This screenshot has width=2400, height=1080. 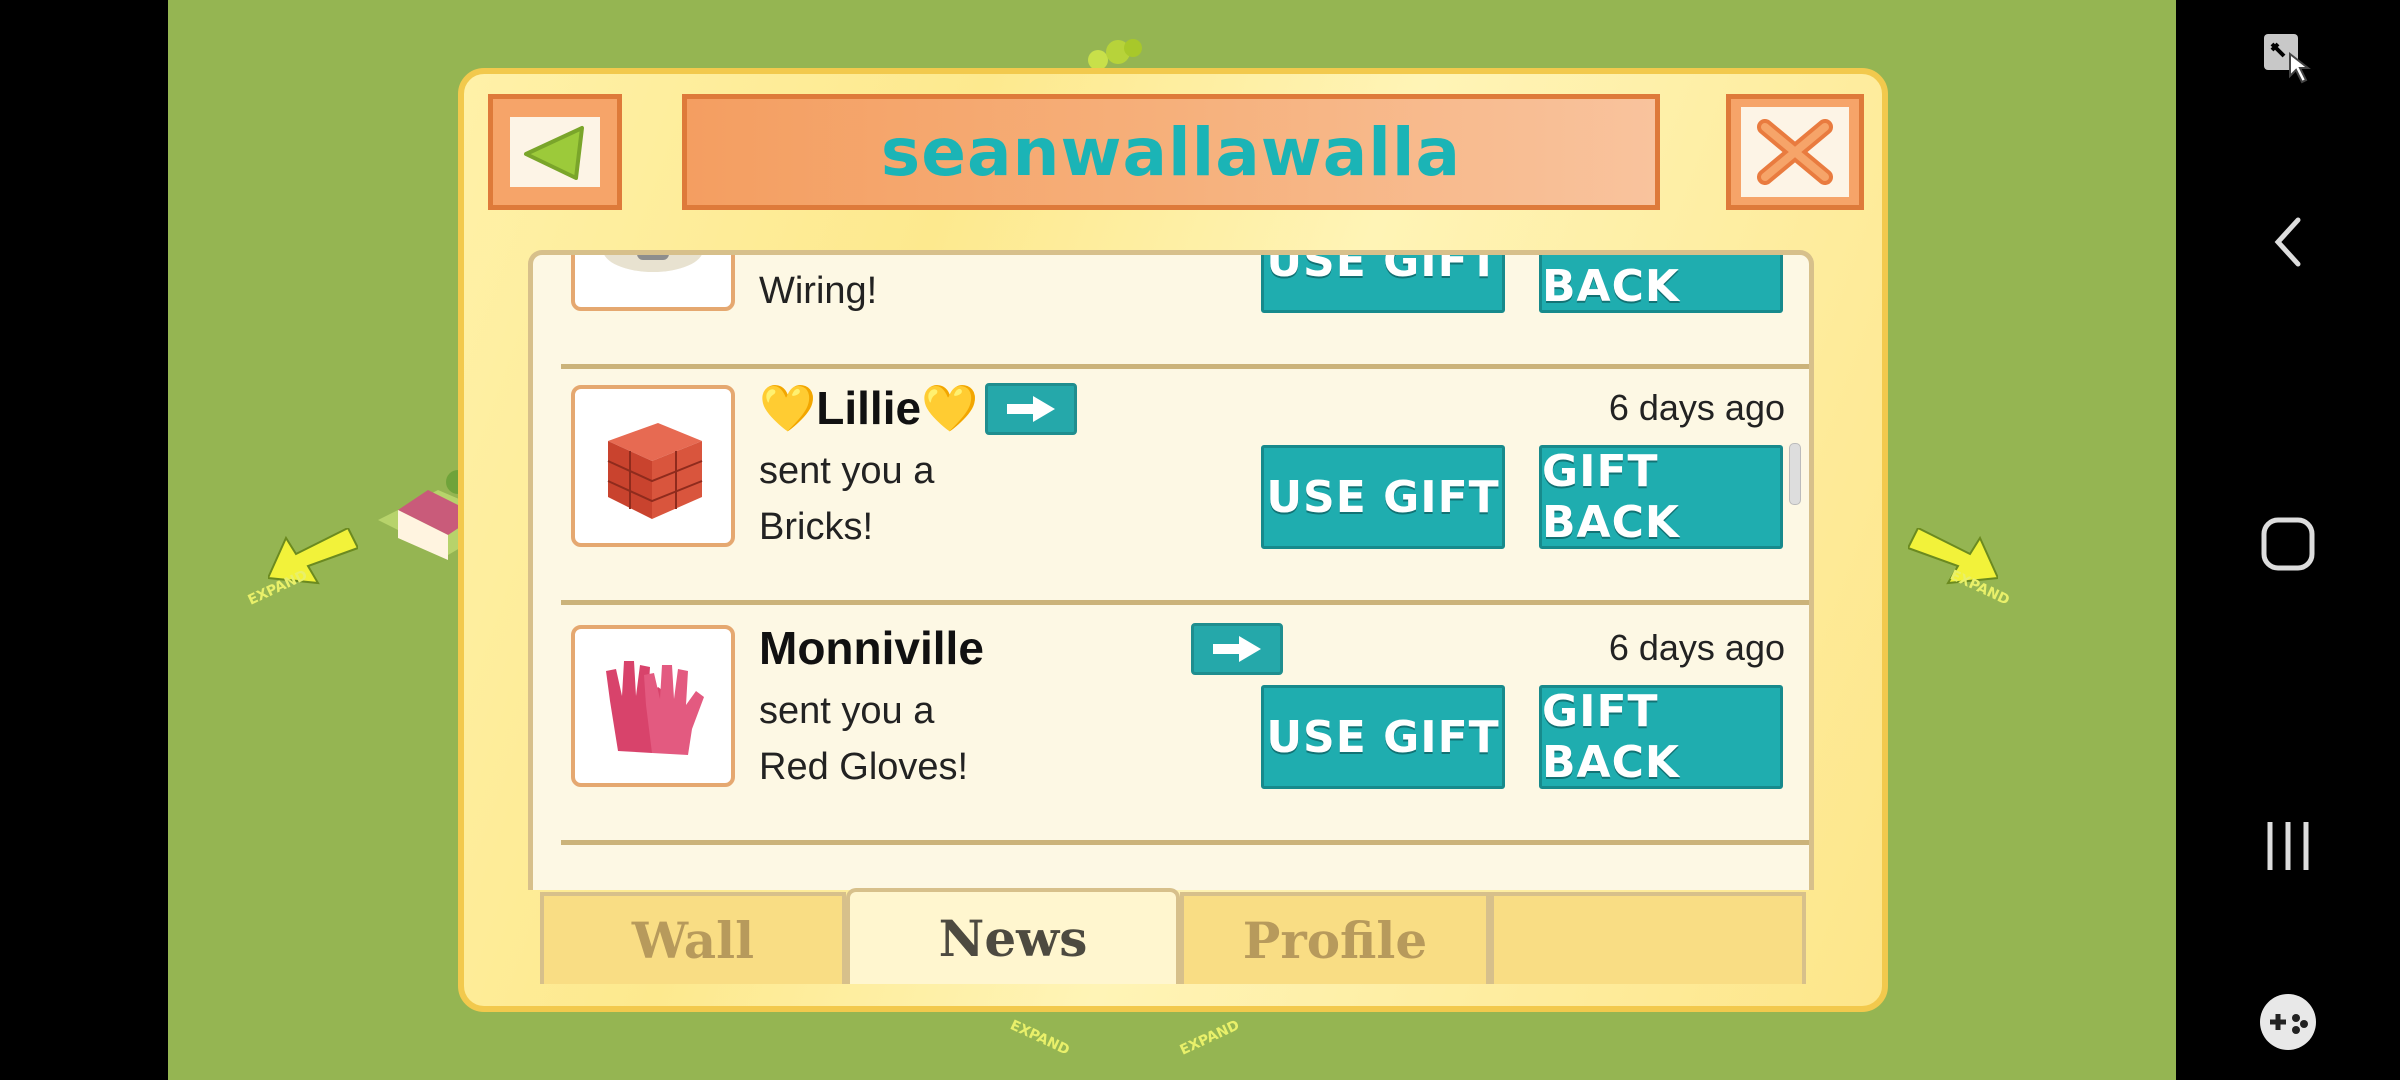 What do you see at coordinates (693, 938) in the screenshot?
I see `tab-wall: Wall` at bounding box center [693, 938].